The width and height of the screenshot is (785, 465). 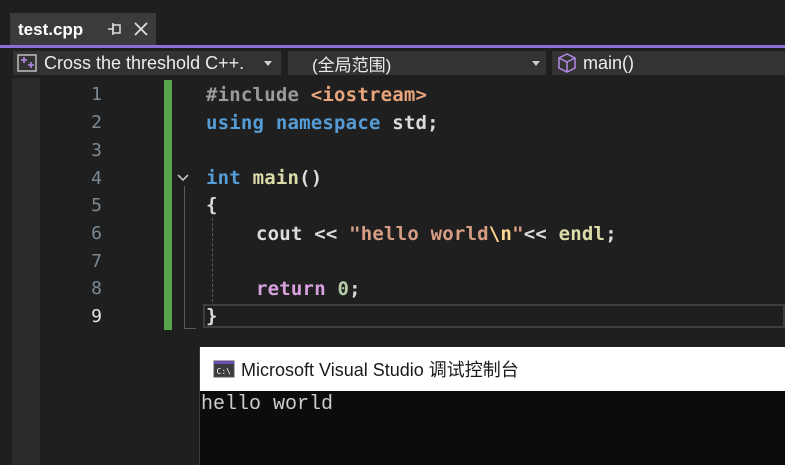 I want to click on scope-label: (全局范围), so click(x=352, y=65).